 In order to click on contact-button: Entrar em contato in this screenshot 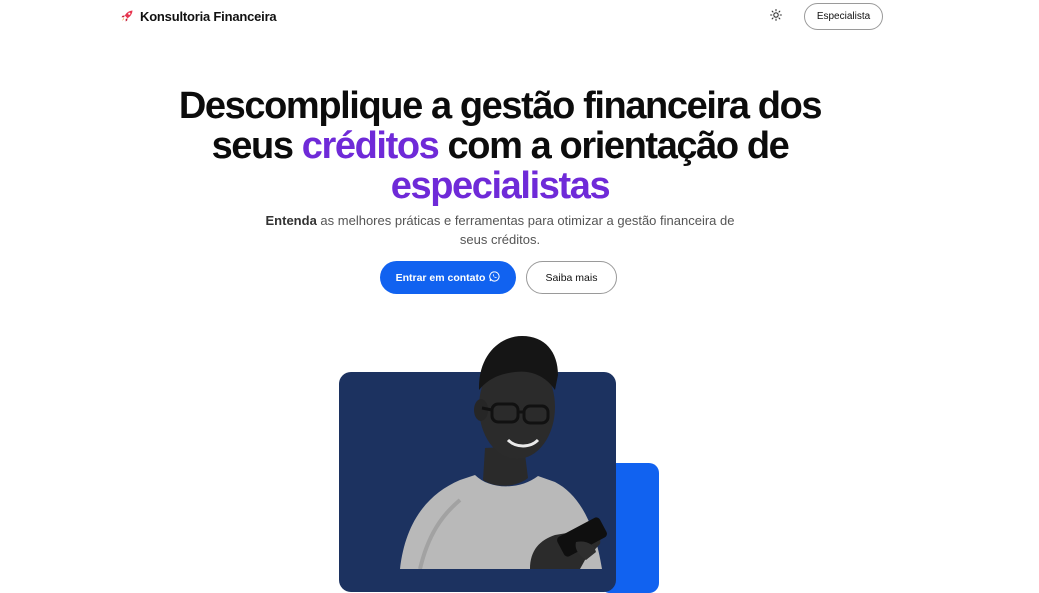, I will do `click(448, 277)`.